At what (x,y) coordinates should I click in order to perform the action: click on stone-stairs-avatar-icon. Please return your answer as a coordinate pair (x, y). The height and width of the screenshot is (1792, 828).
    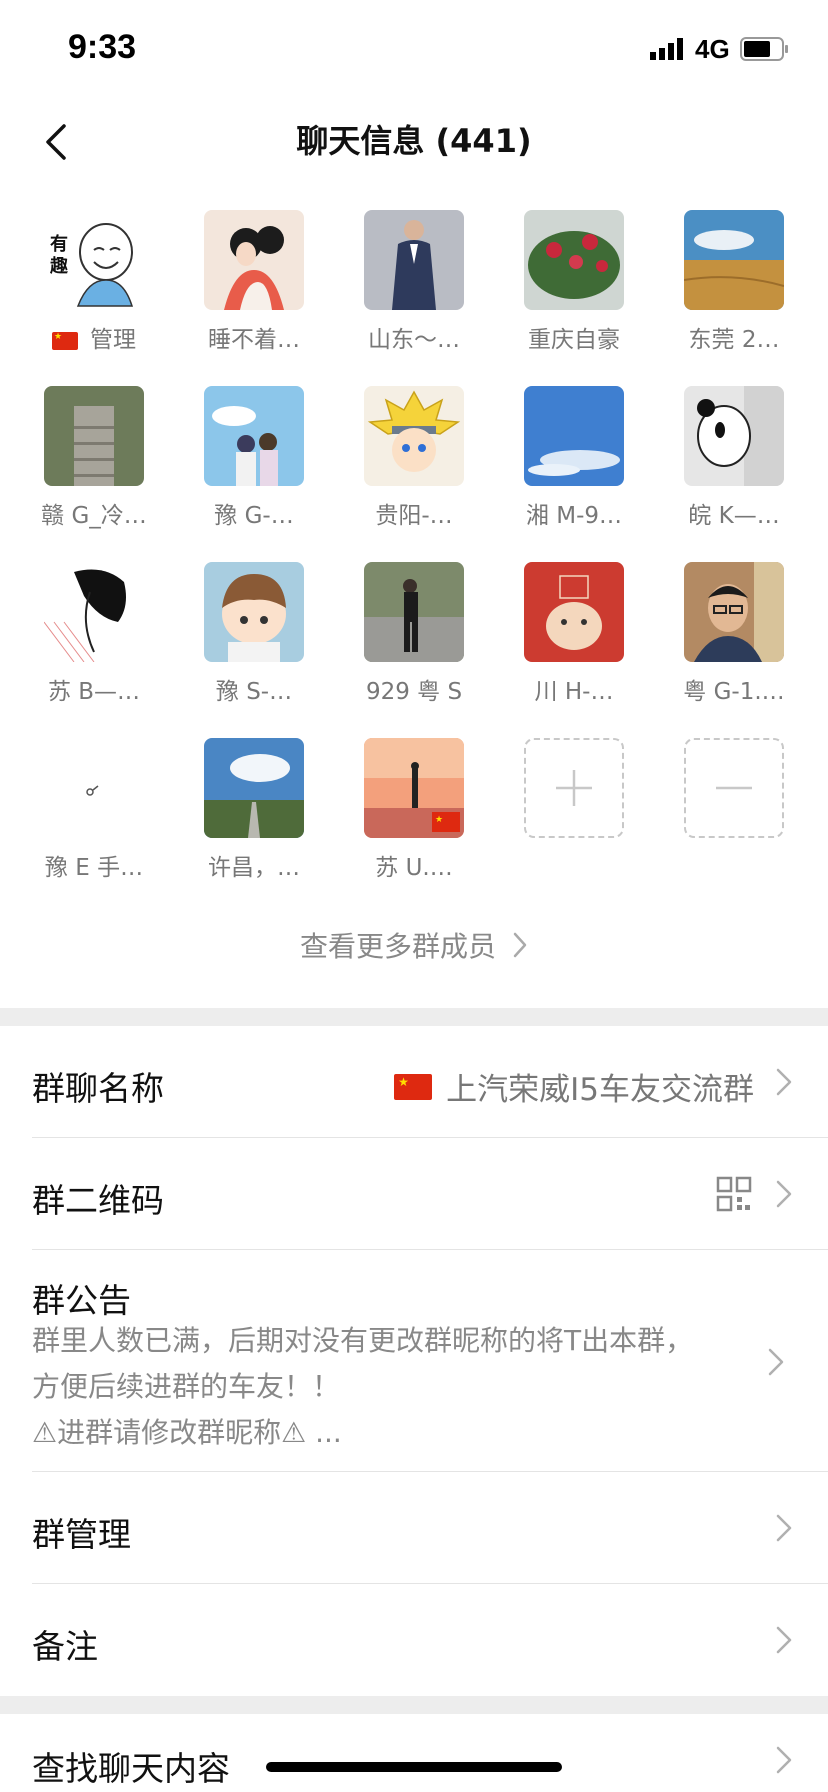
    Looking at the image, I should click on (94, 436).